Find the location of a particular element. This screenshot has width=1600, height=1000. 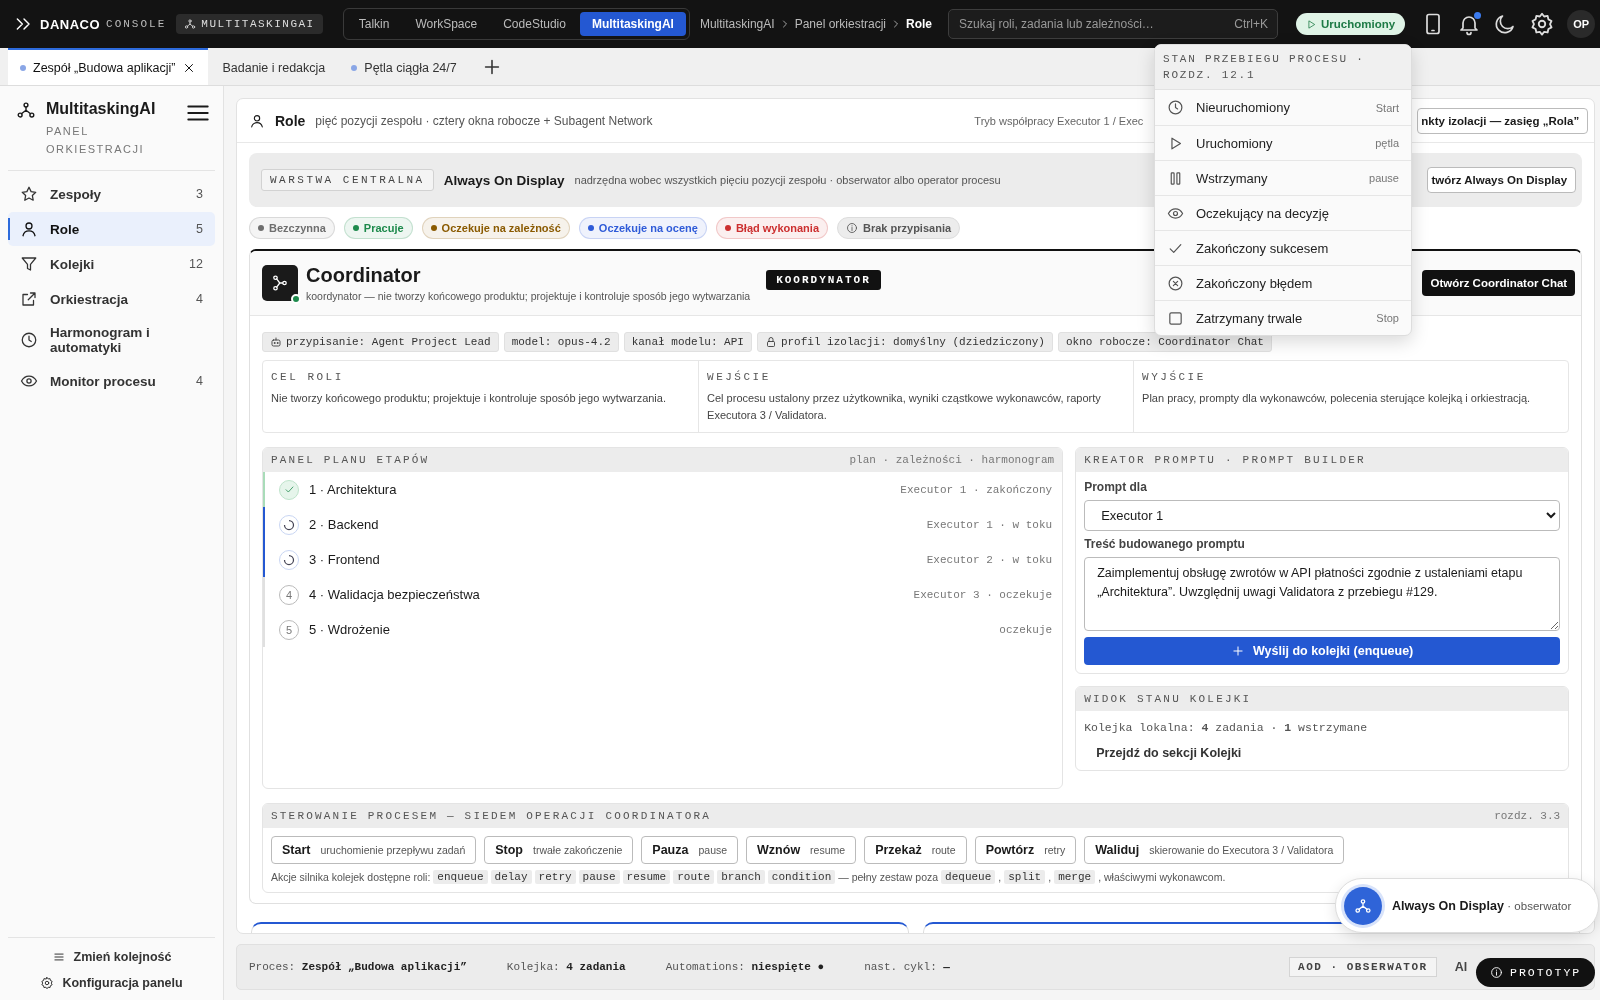

field-label: Treść budowanego promptu is located at coordinates (1165, 544).